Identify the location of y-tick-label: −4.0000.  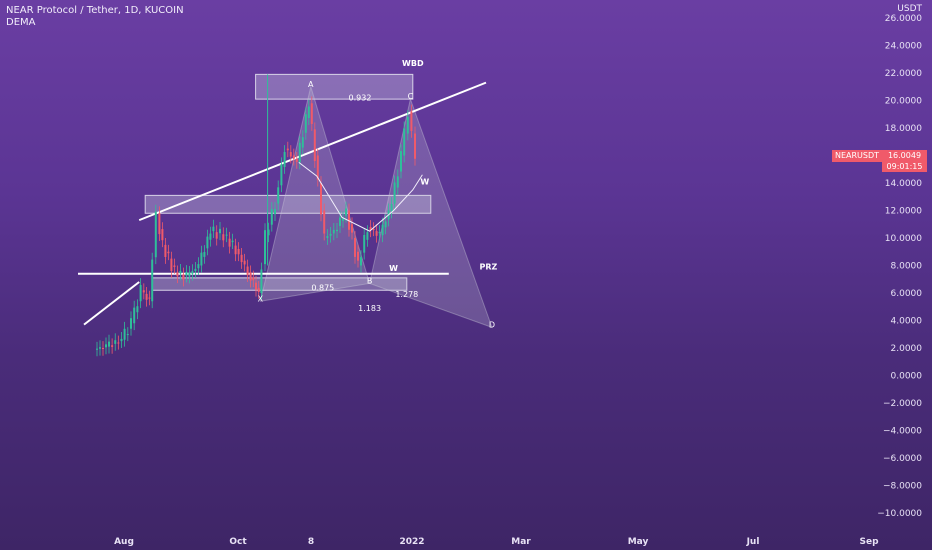
(902, 432).